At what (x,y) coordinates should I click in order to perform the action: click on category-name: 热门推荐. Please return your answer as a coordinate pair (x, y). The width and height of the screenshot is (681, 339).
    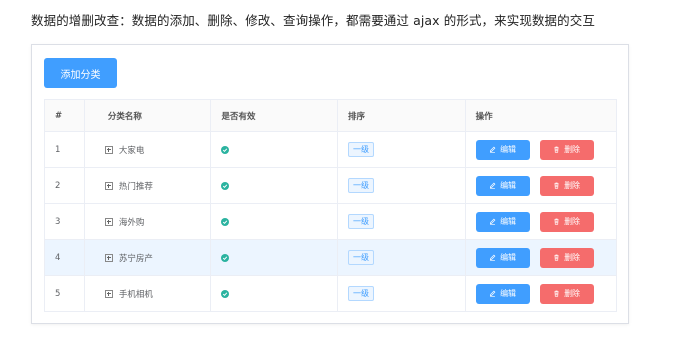
    Looking at the image, I should click on (135, 186).